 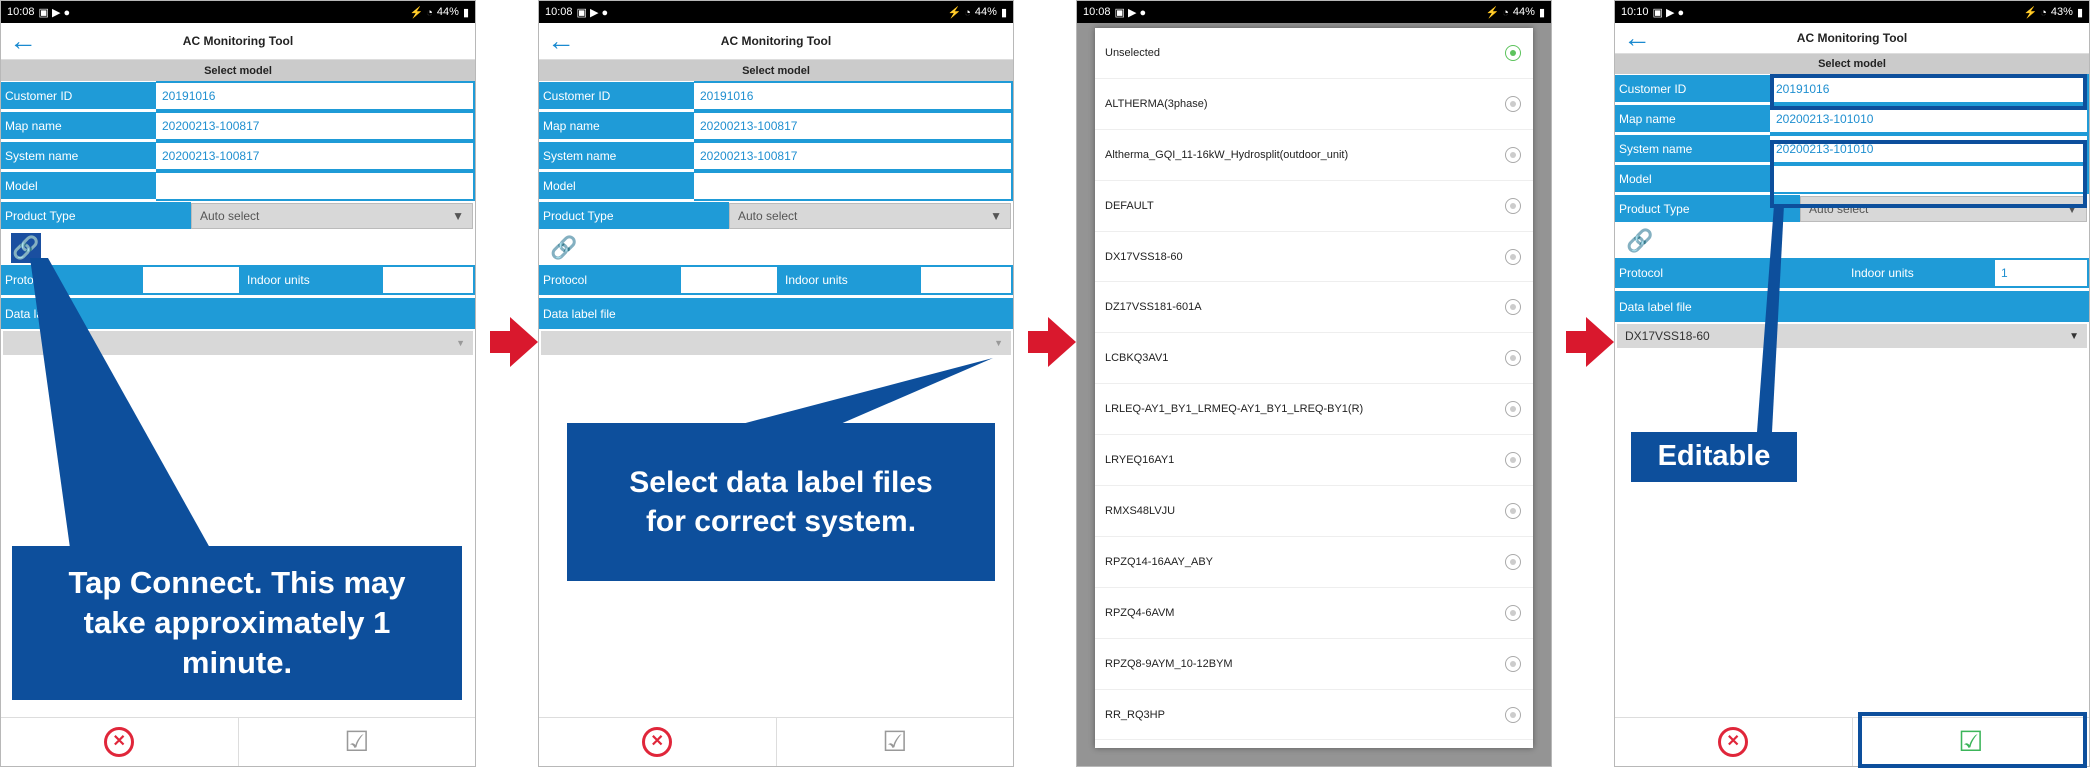 What do you see at coordinates (1314, 715) in the screenshot?
I see `dialog-option: RR_RQ3HP` at bounding box center [1314, 715].